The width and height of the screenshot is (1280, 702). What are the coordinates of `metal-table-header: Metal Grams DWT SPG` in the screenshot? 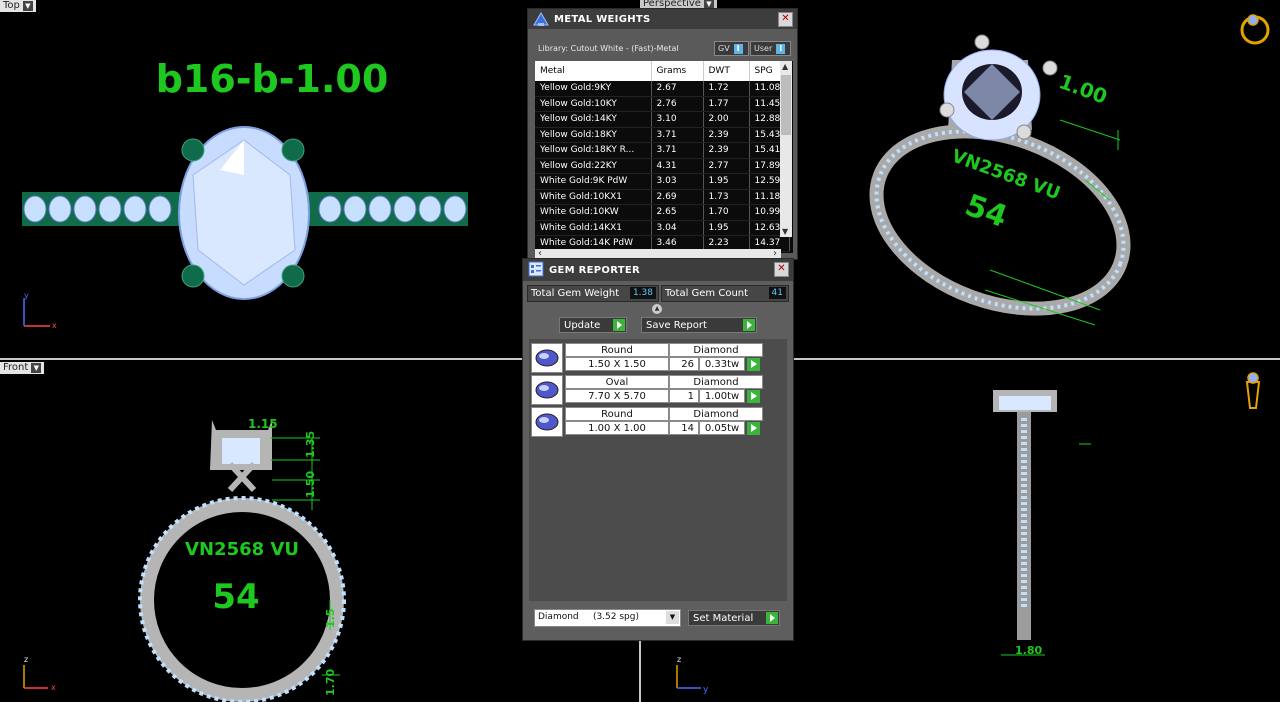 It's located at (662, 71).